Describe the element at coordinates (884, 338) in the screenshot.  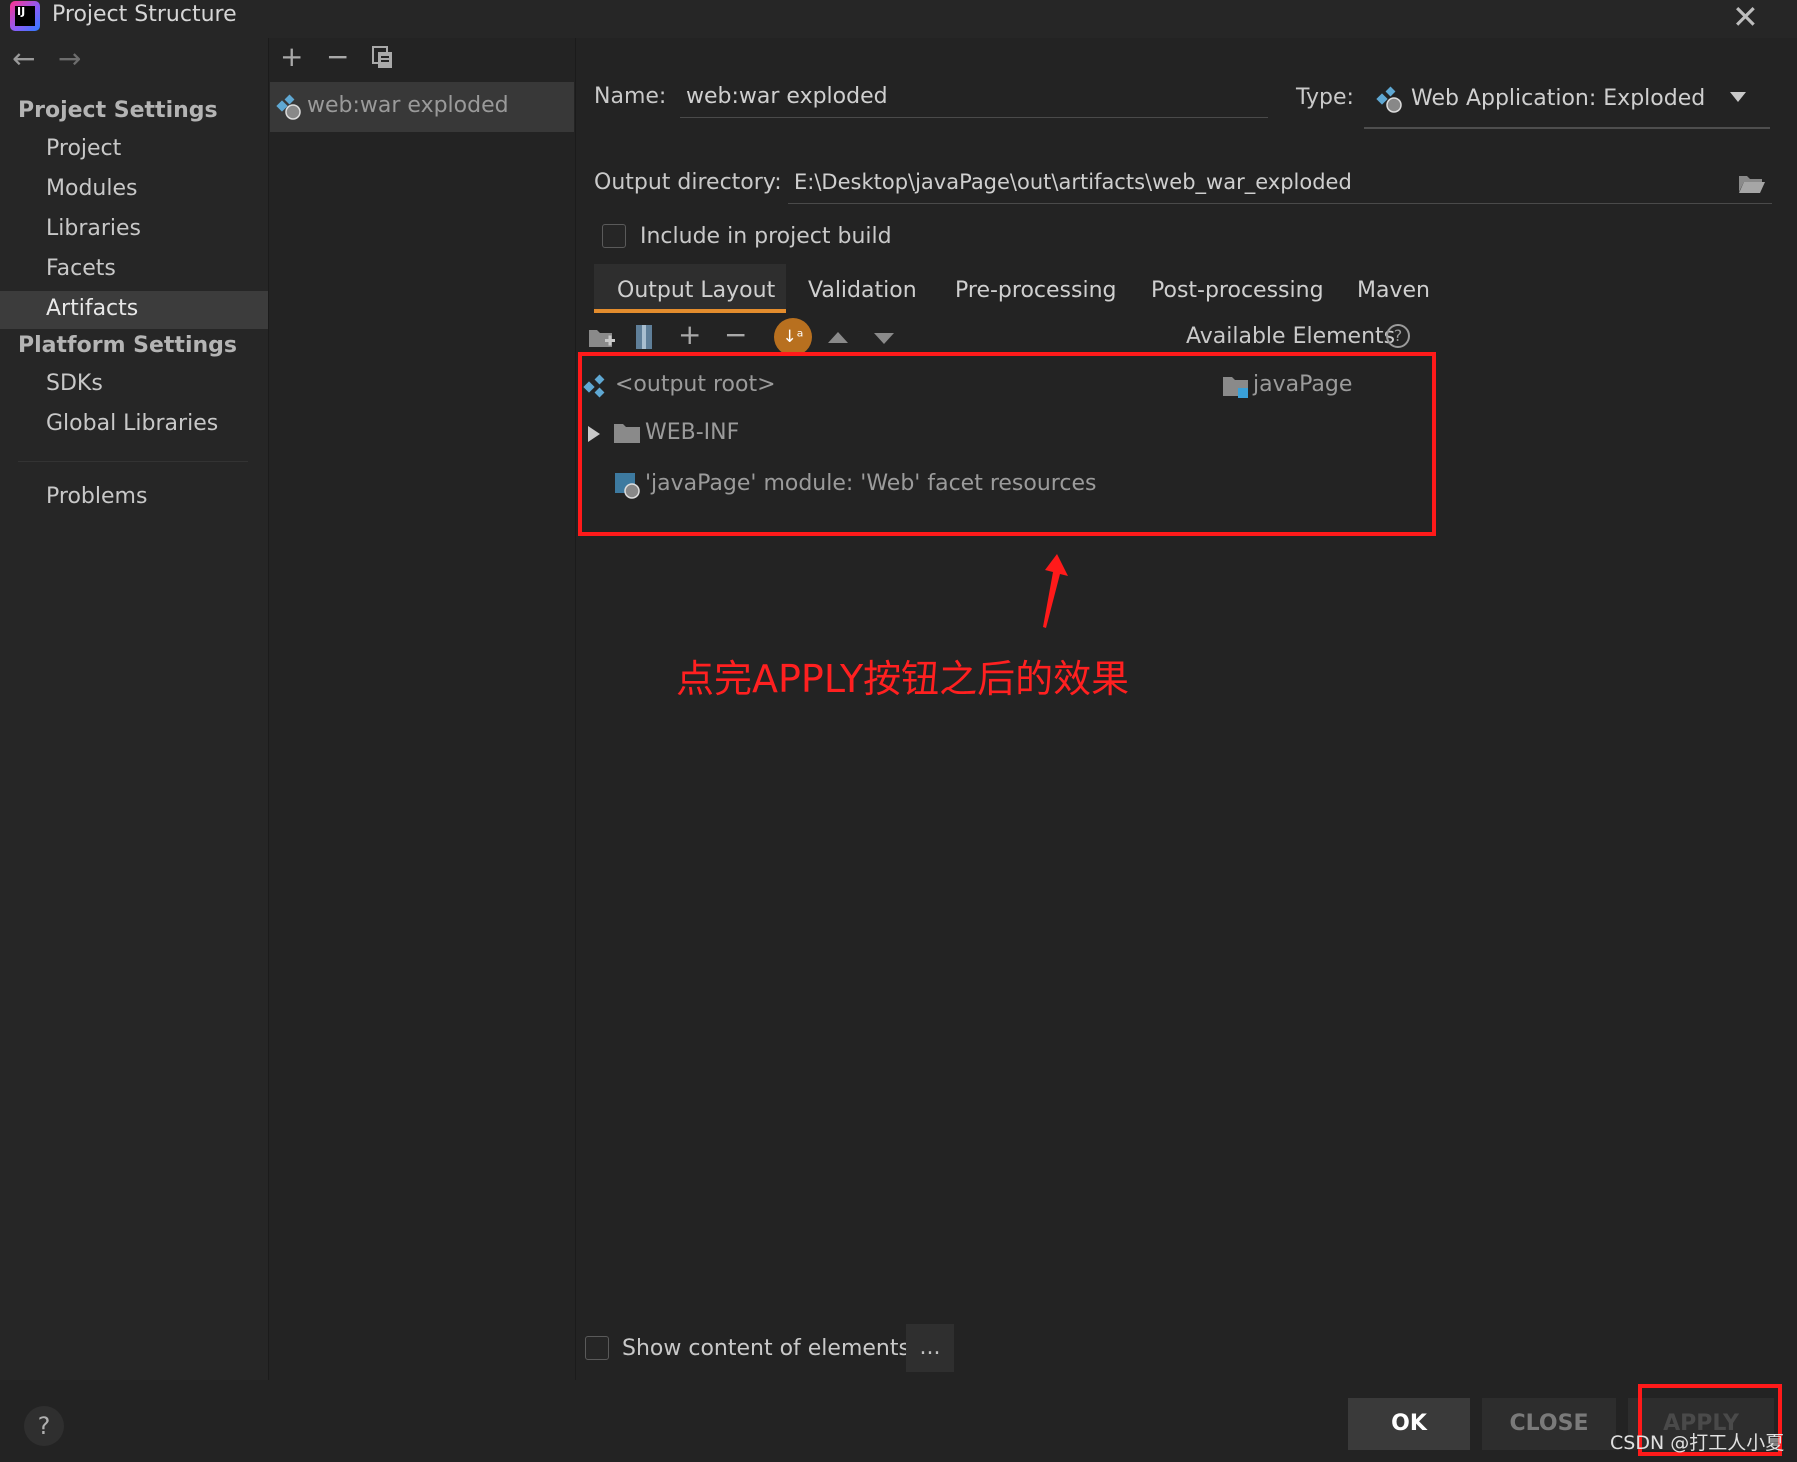
I see `move-down-icon` at that location.